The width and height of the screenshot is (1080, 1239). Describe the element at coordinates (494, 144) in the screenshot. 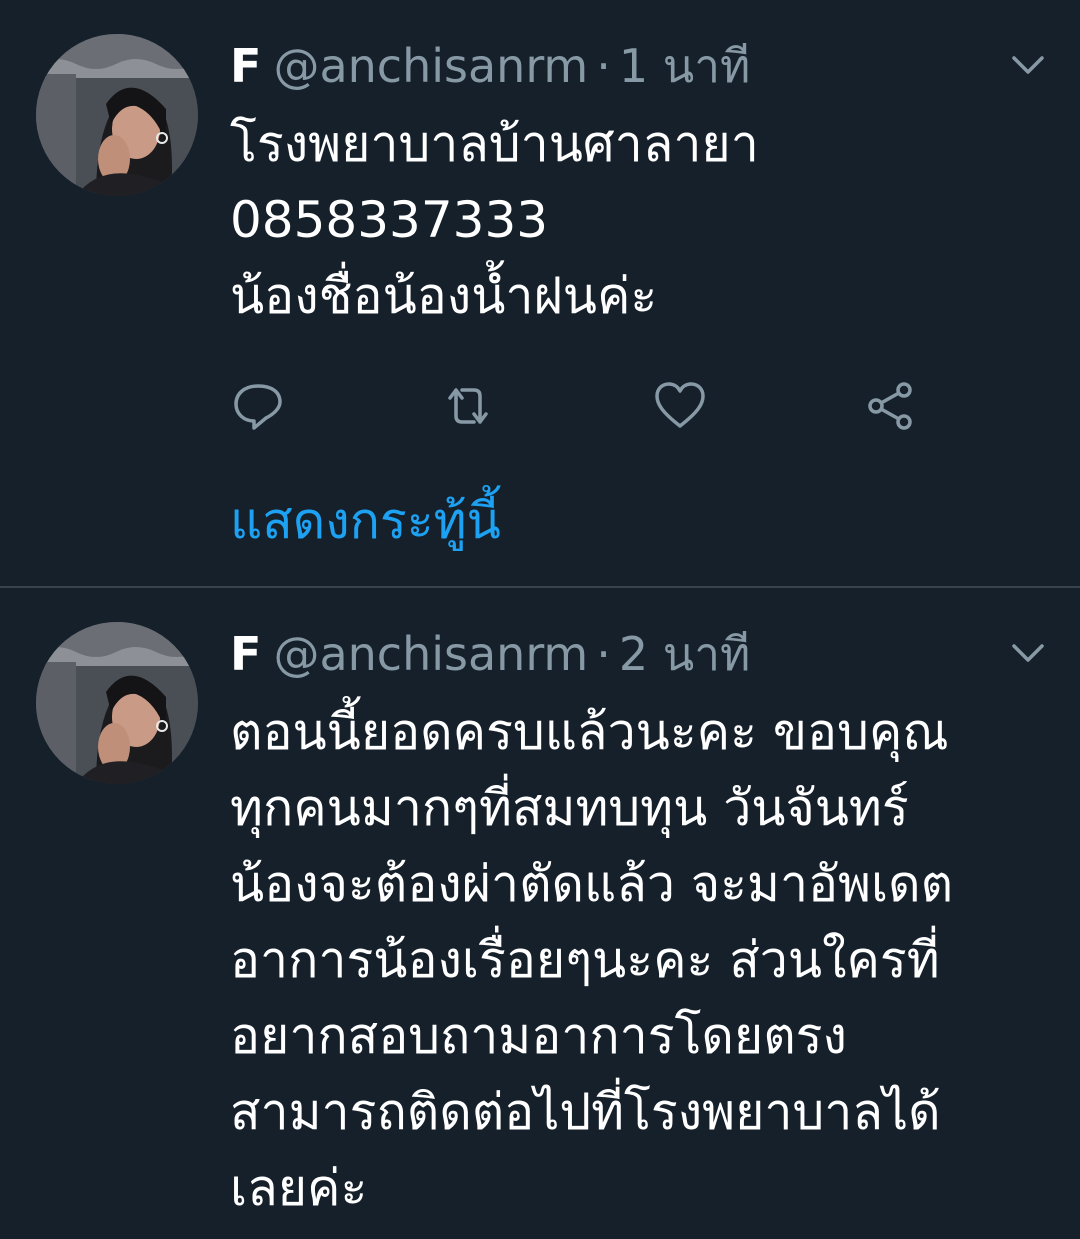

I see `tweet-line: โรงพยาบาลบ้านศาลายา` at that location.